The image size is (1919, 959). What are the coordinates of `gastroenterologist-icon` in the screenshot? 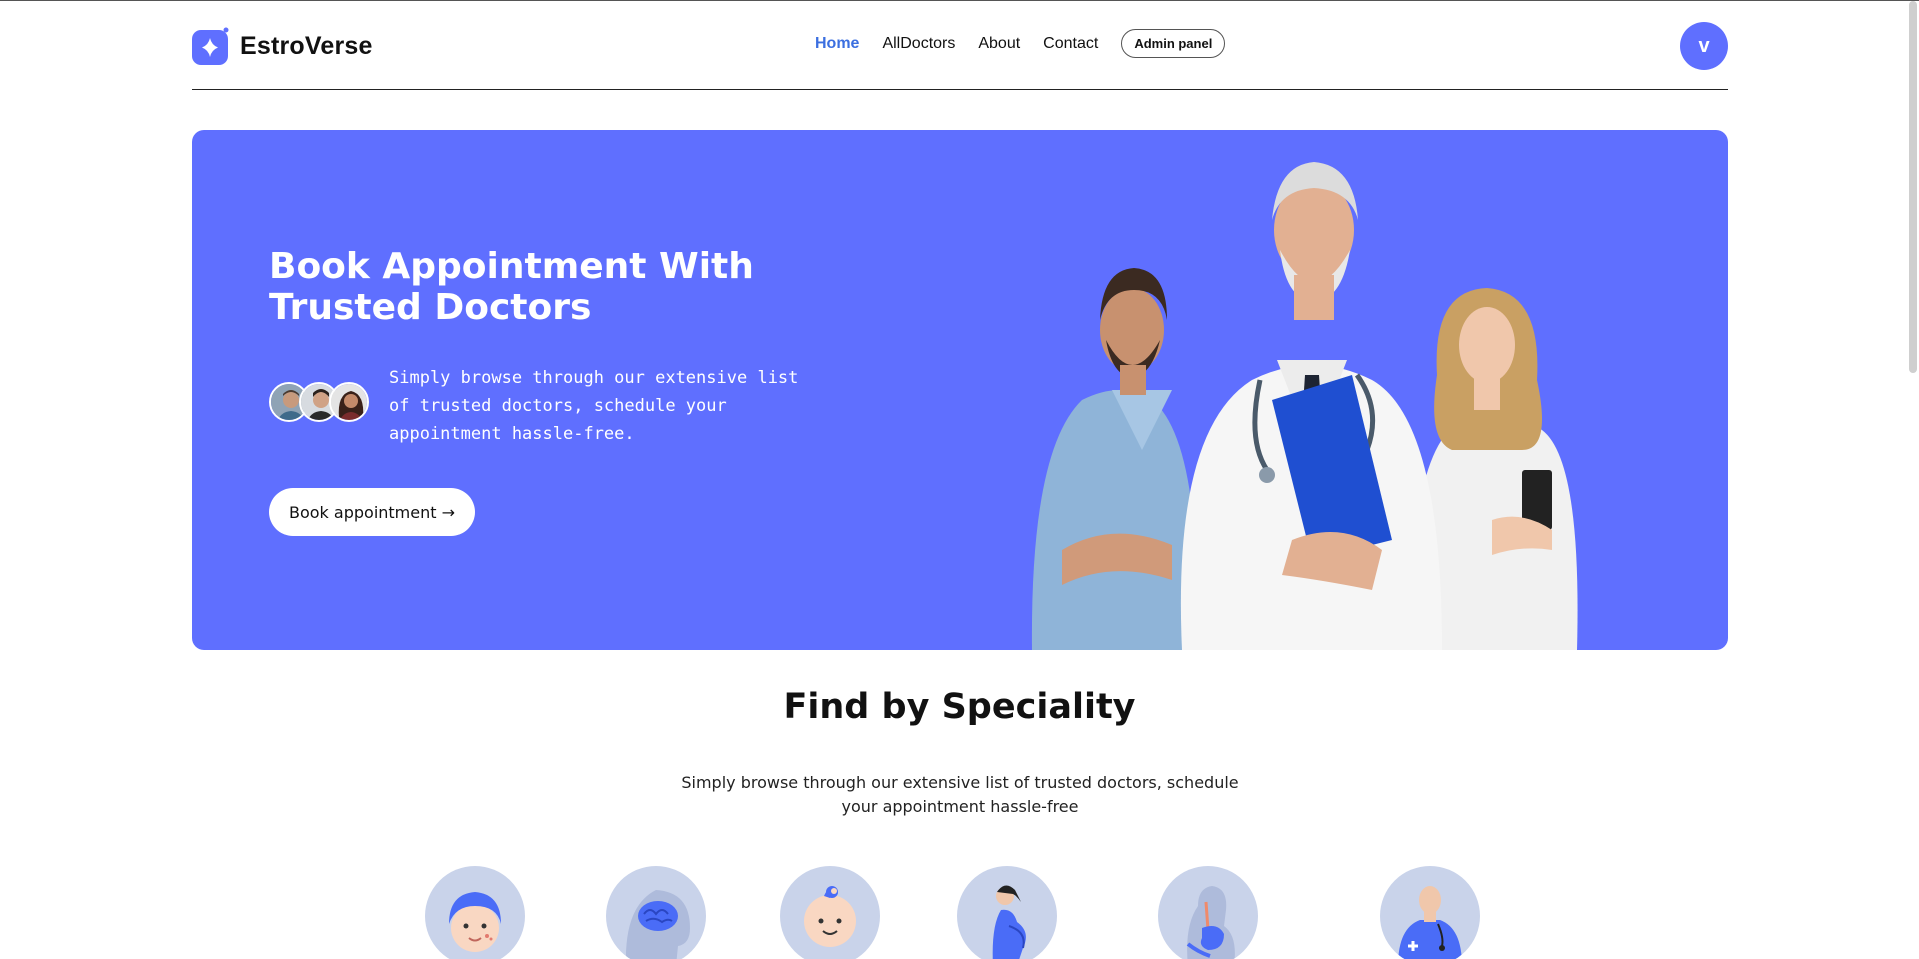 It's located at (1210, 922).